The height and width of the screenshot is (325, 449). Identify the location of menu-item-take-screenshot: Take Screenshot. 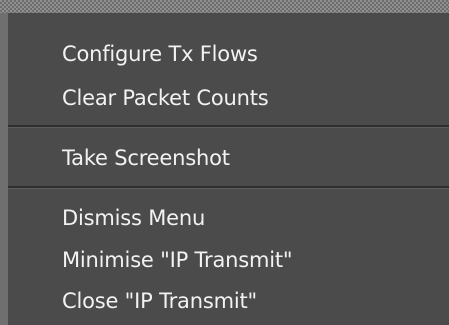
(146, 158).